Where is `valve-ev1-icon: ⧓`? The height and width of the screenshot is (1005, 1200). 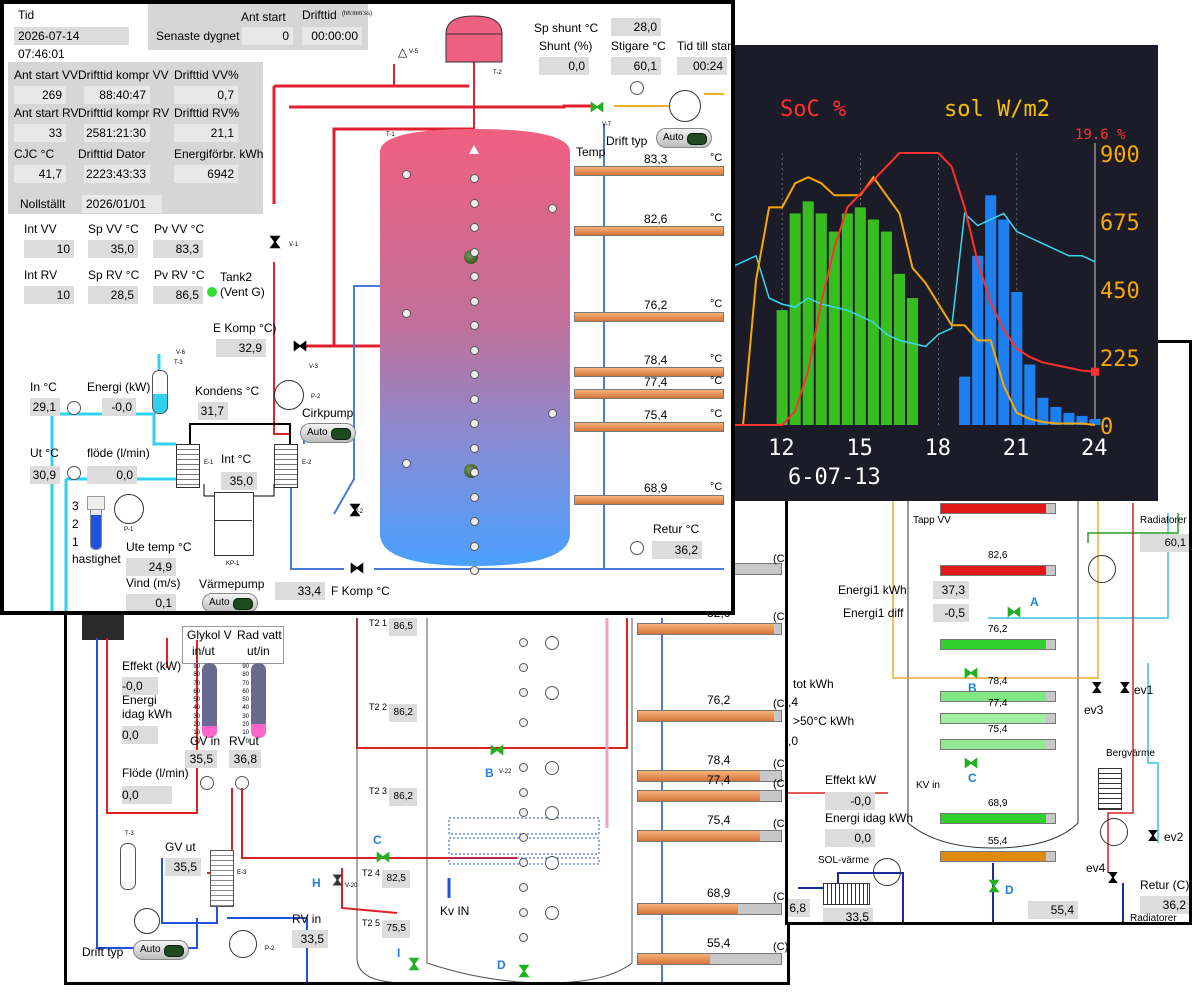
valve-ev1-icon: ⧓ is located at coordinates (1125, 688).